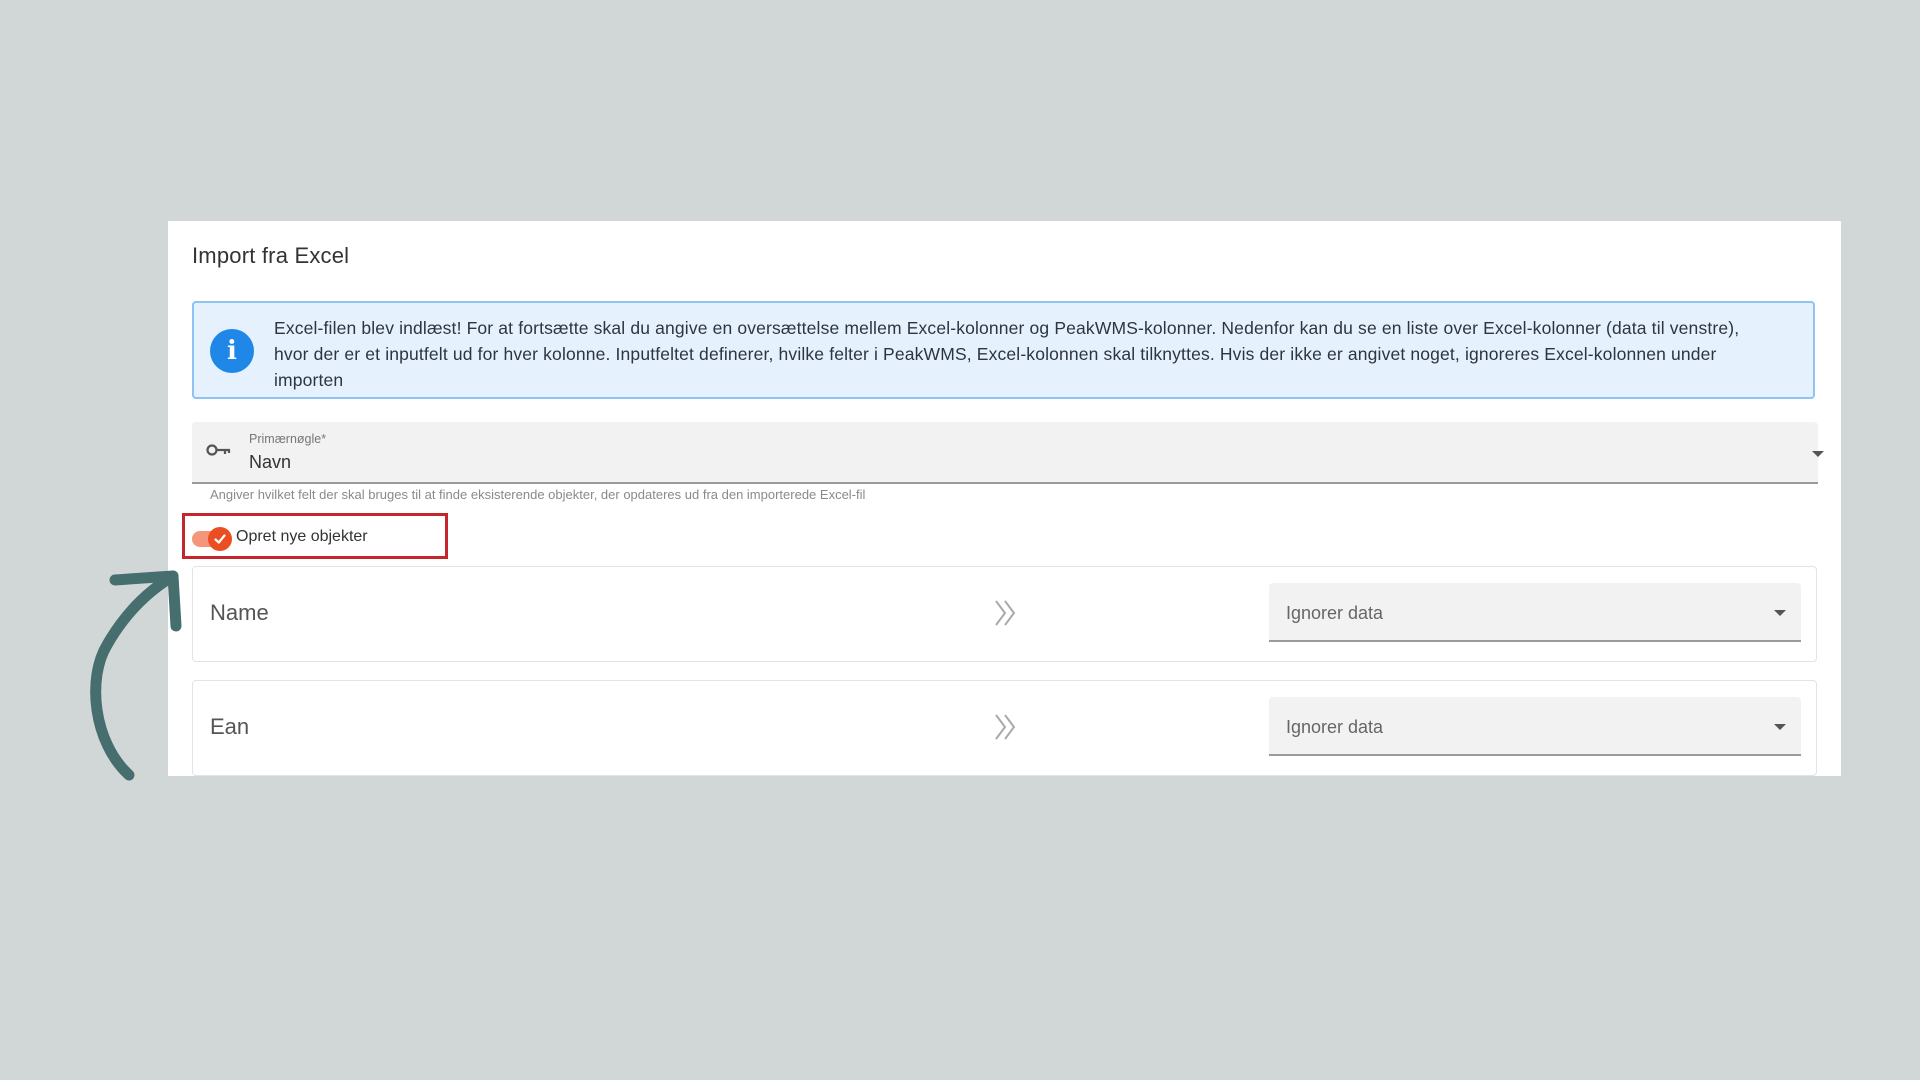 Image resolution: width=1920 pixels, height=1080 pixels. Describe the element at coordinates (1008, 453) in the screenshot. I see `primary-key-select: Primærnøgle* Navn` at that location.